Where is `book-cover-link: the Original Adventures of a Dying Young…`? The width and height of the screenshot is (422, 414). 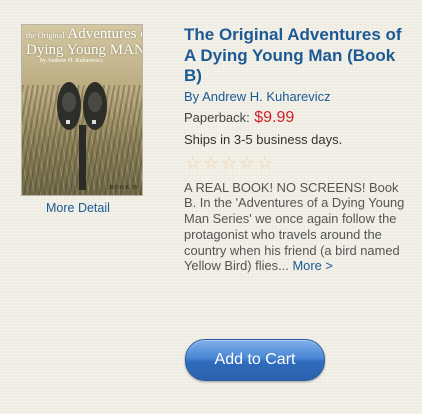
book-cover-link: the Original Adventures of a Dying Young… is located at coordinates (82, 110).